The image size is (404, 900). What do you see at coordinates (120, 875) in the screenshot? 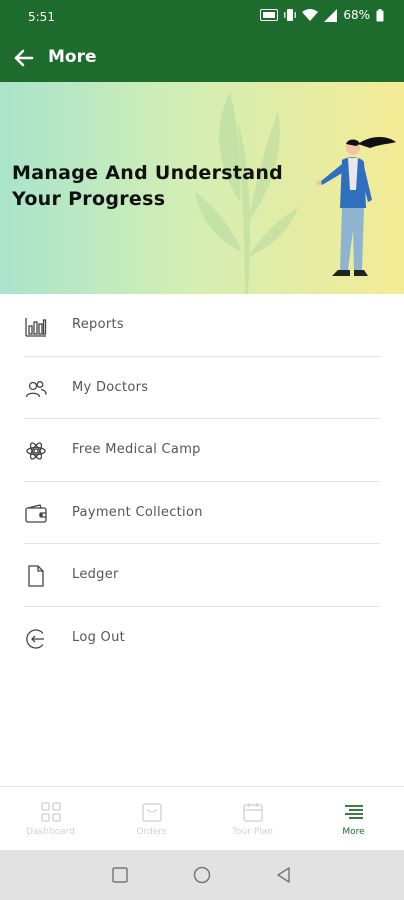
I see `recents-icon` at bounding box center [120, 875].